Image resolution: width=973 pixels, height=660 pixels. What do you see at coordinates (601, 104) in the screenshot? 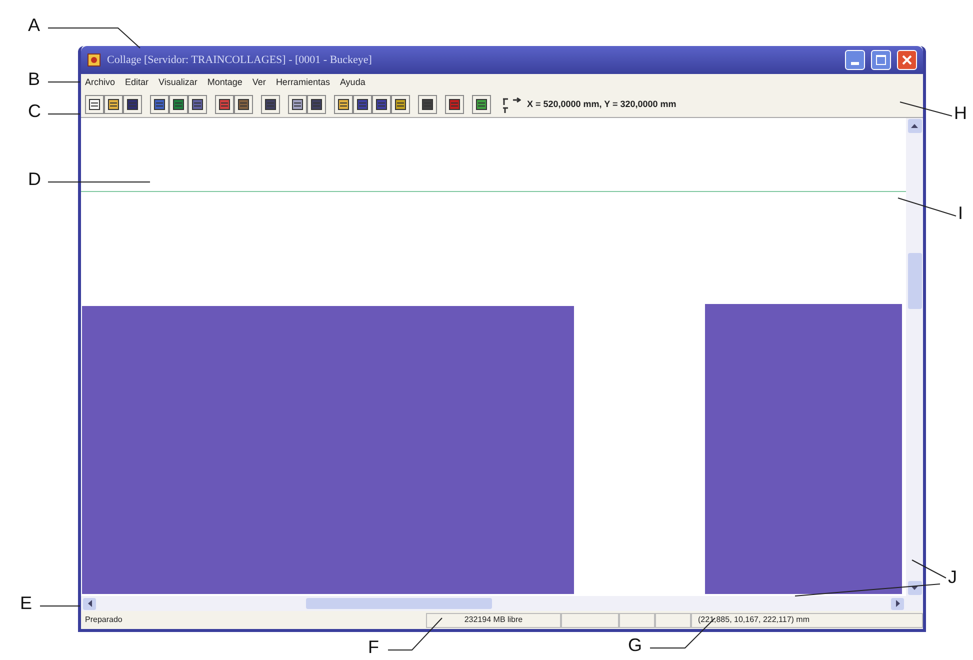
I see `cursor-coordinates: X = 520,0000 mm, Y = 320,0000 mm` at bounding box center [601, 104].